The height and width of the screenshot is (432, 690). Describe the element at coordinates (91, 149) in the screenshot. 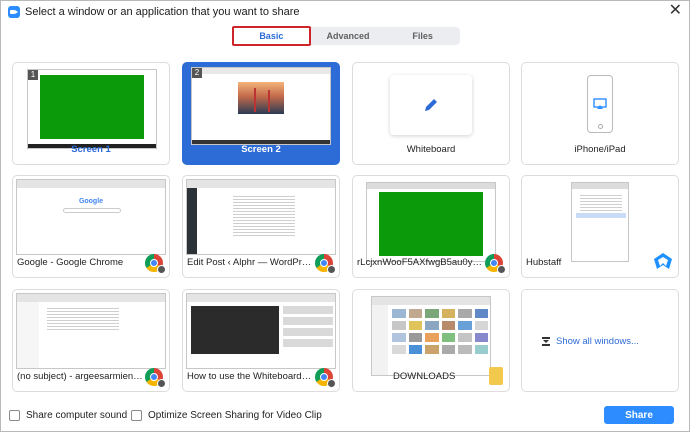

I see `card-label: Screen 1` at that location.